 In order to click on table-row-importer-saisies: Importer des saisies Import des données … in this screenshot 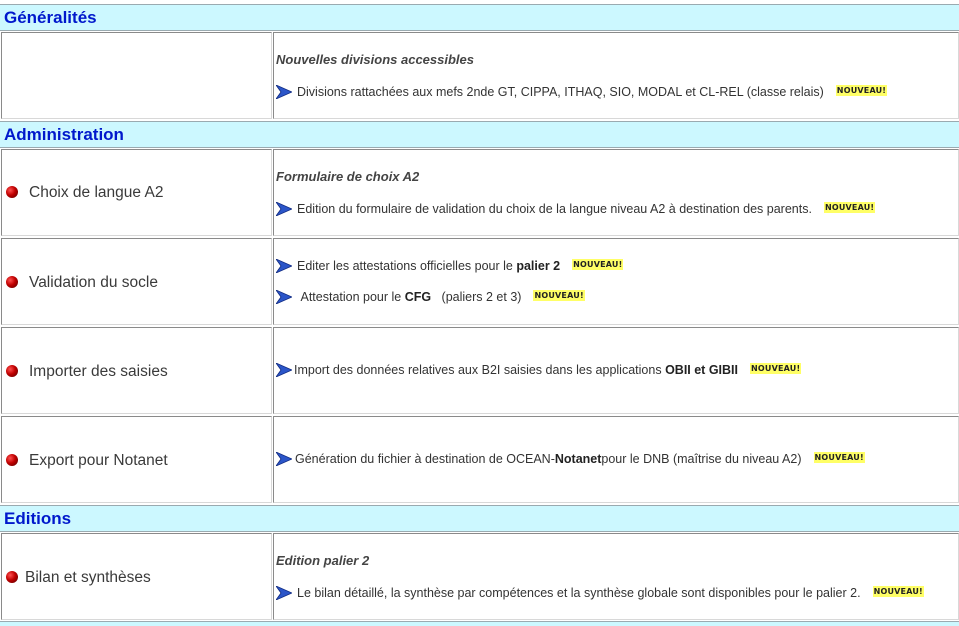, I will do `click(479, 370)`.